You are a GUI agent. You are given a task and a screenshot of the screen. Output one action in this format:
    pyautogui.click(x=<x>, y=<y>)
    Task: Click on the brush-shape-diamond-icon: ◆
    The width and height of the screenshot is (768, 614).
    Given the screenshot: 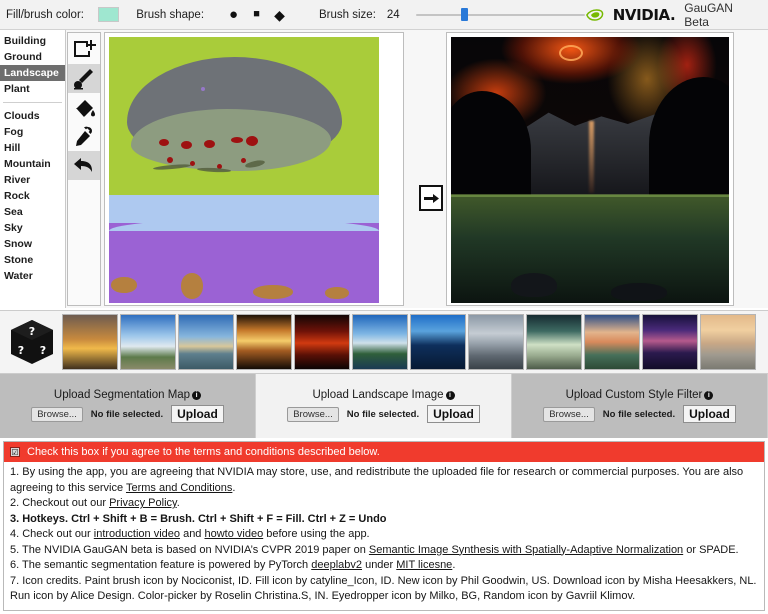 What is the action you would take?
    pyautogui.click(x=279, y=14)
    